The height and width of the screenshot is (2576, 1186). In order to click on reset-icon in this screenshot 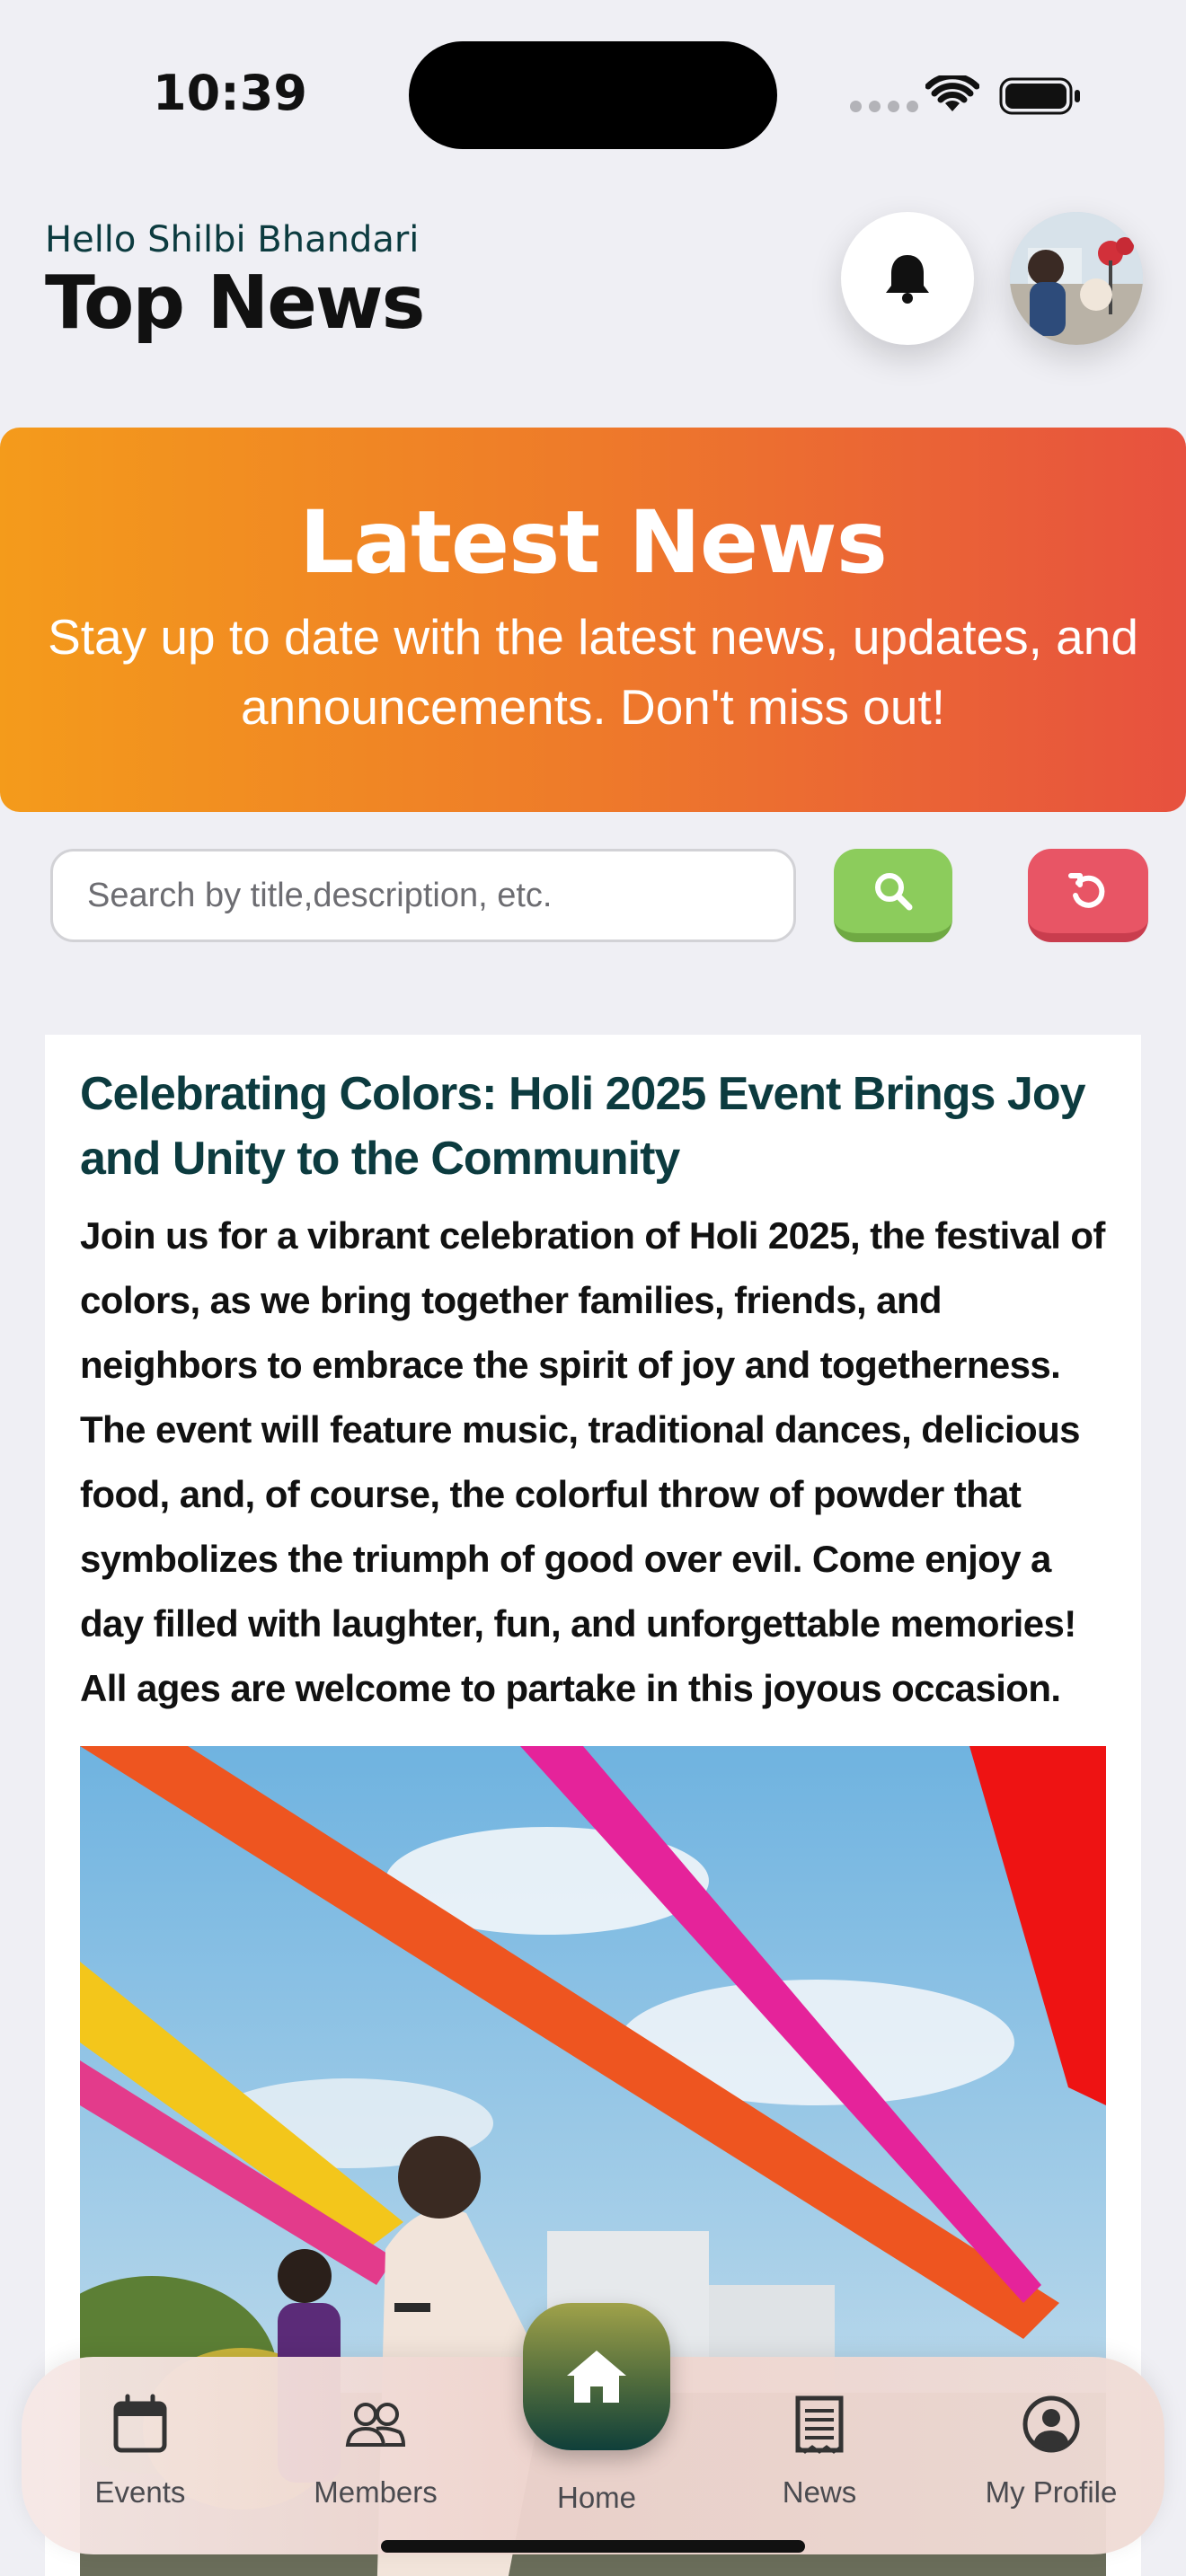, I will do `click(1086, 890)`.